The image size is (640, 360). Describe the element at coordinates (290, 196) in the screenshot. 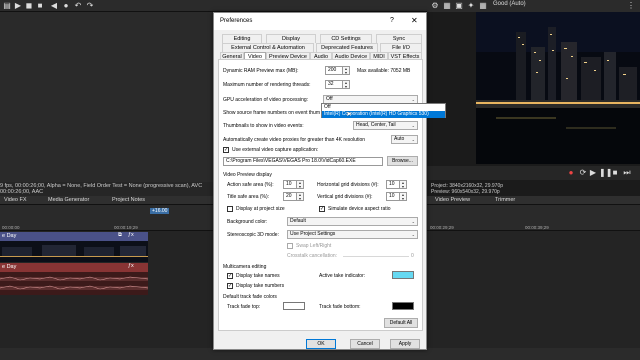

I see `title-safe-input: 20` at that location.